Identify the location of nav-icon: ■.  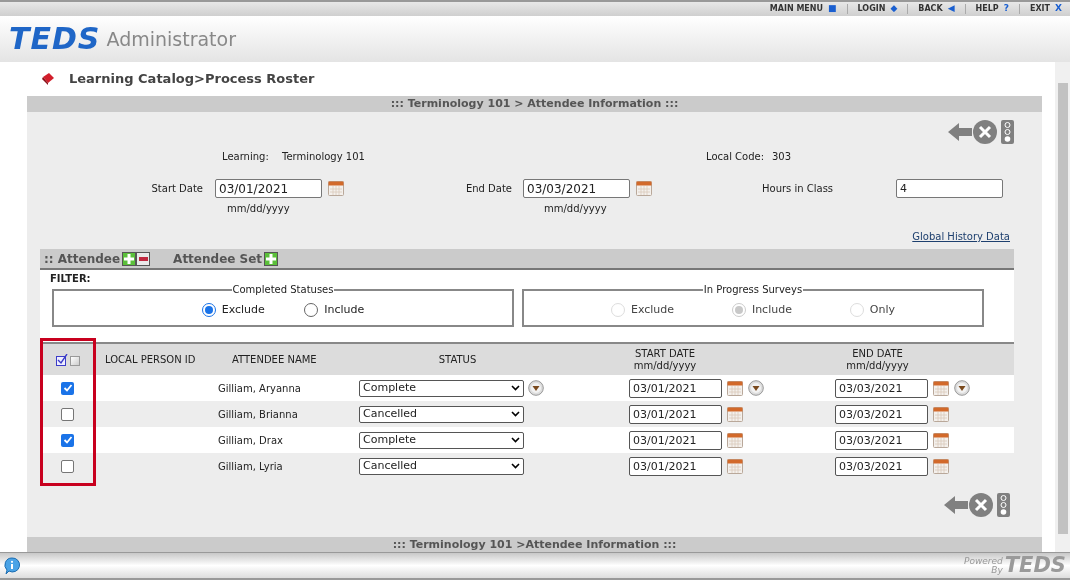
(832, 9).